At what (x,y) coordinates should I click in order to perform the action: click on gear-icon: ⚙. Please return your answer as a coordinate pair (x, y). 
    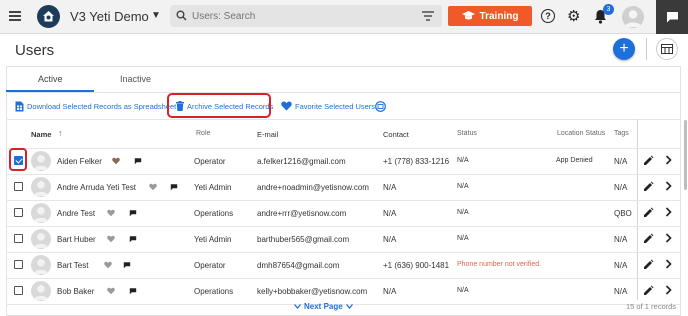
    Looking at the image, I should click on (573, 16).